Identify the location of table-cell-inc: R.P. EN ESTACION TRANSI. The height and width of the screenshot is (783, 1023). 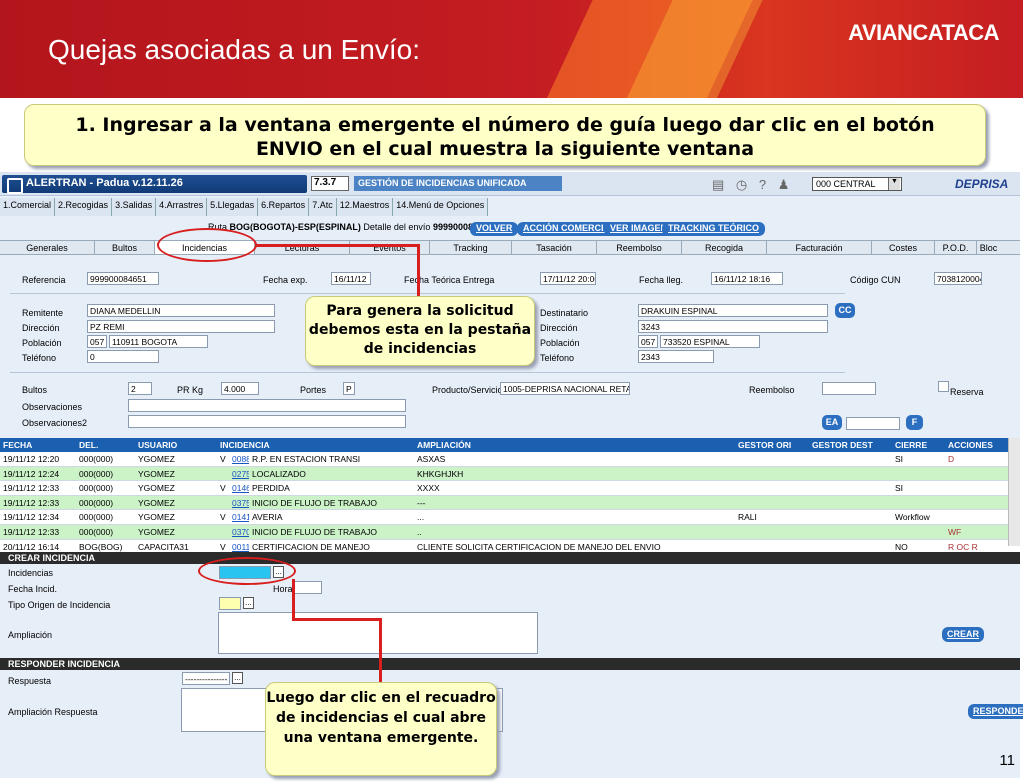
(306, 459).